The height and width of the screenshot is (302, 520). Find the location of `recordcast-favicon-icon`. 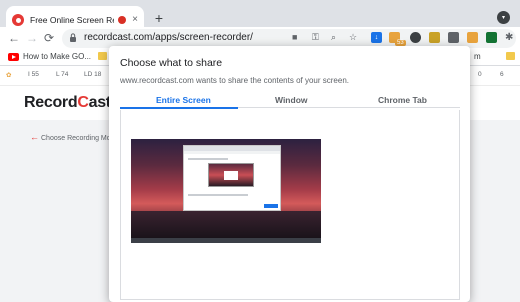

recordcast-favicon-icon is located at coordinates (18, 20).